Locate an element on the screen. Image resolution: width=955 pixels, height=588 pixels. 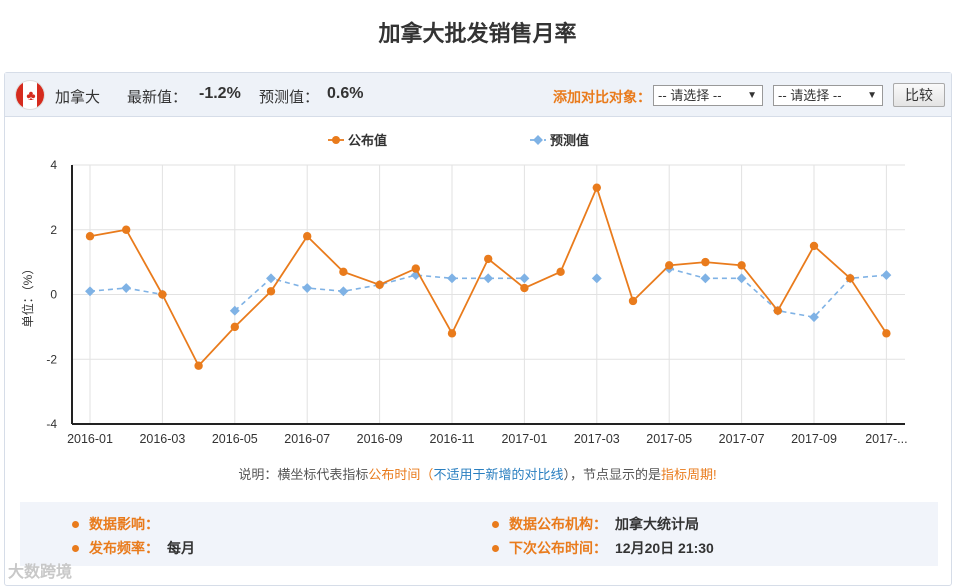
info-agency: 数据公布机构： 加拿大统计局 is located at coordinates (595, 524).